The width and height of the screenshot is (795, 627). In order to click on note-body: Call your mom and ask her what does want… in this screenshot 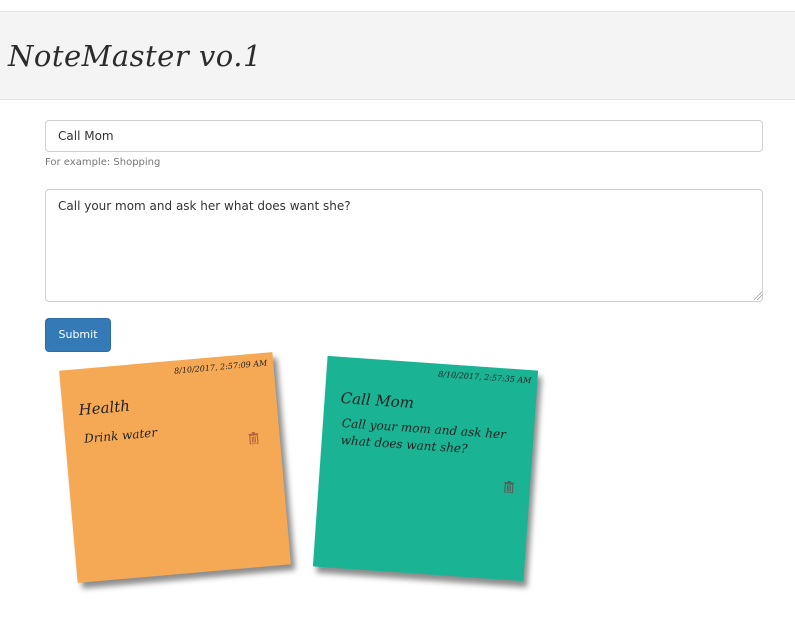, I will do `click(423, 436)`.